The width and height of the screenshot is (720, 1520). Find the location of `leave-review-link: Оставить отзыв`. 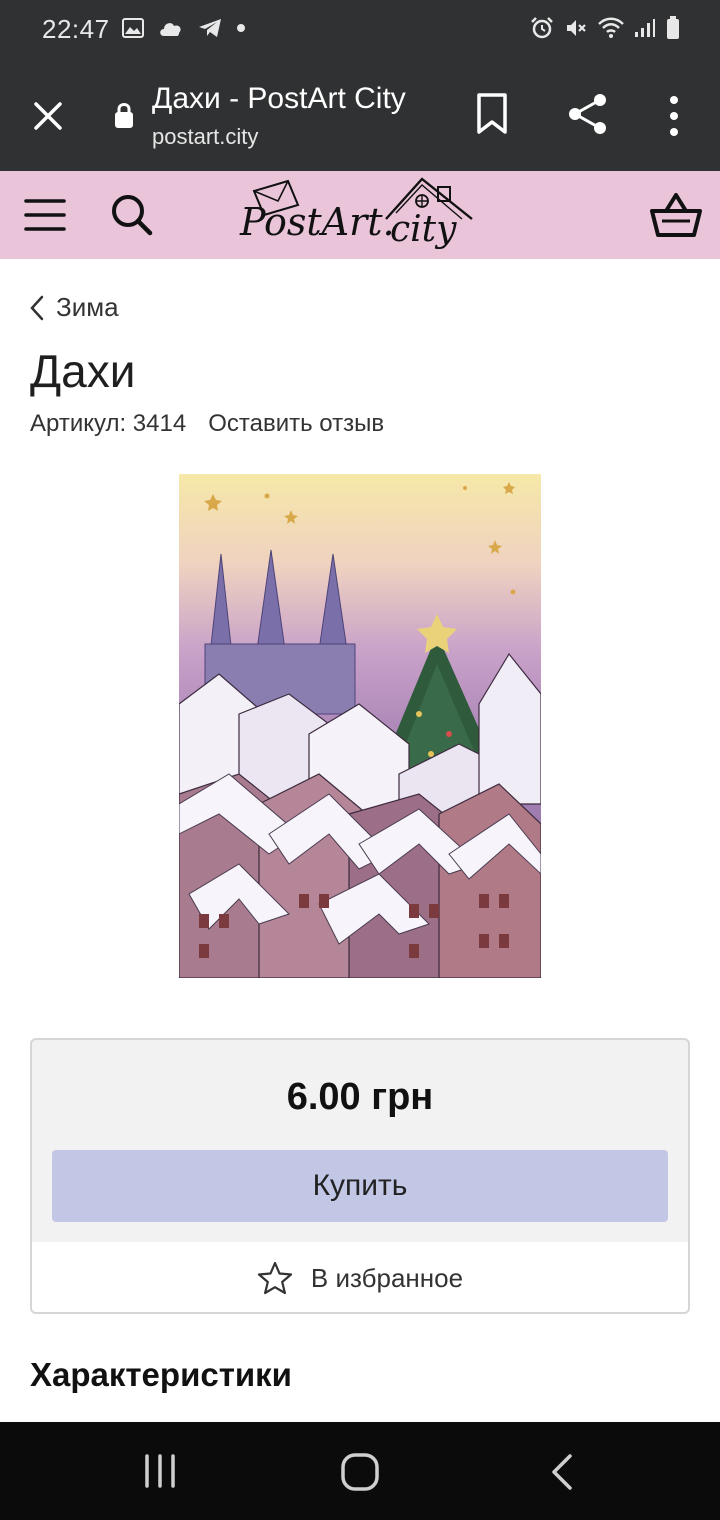

leave-review-link: Оставить отзыв is located at coordinates (296, 424).